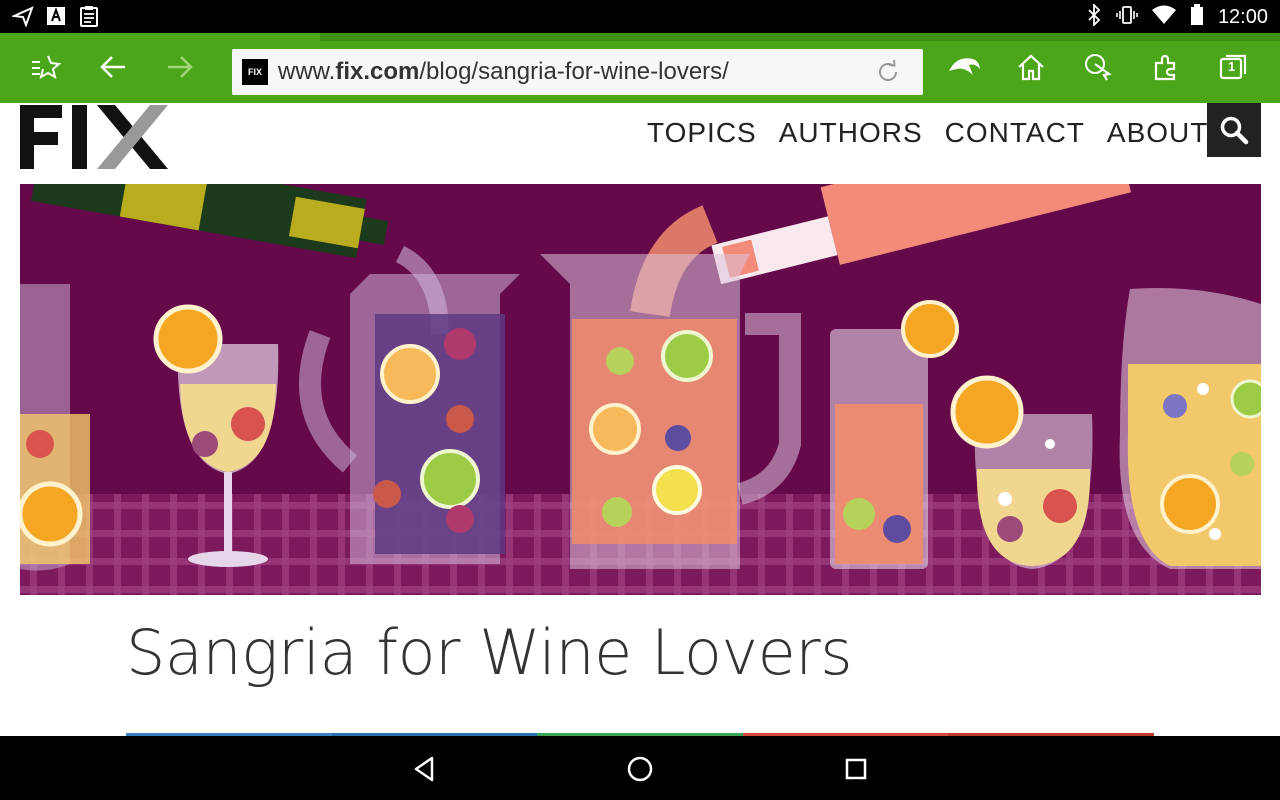 The width and height of the screenshot is (1280, 800). Describe the element at coordinates (56, 16) in the screenshot. I see `font-icon` at that location.